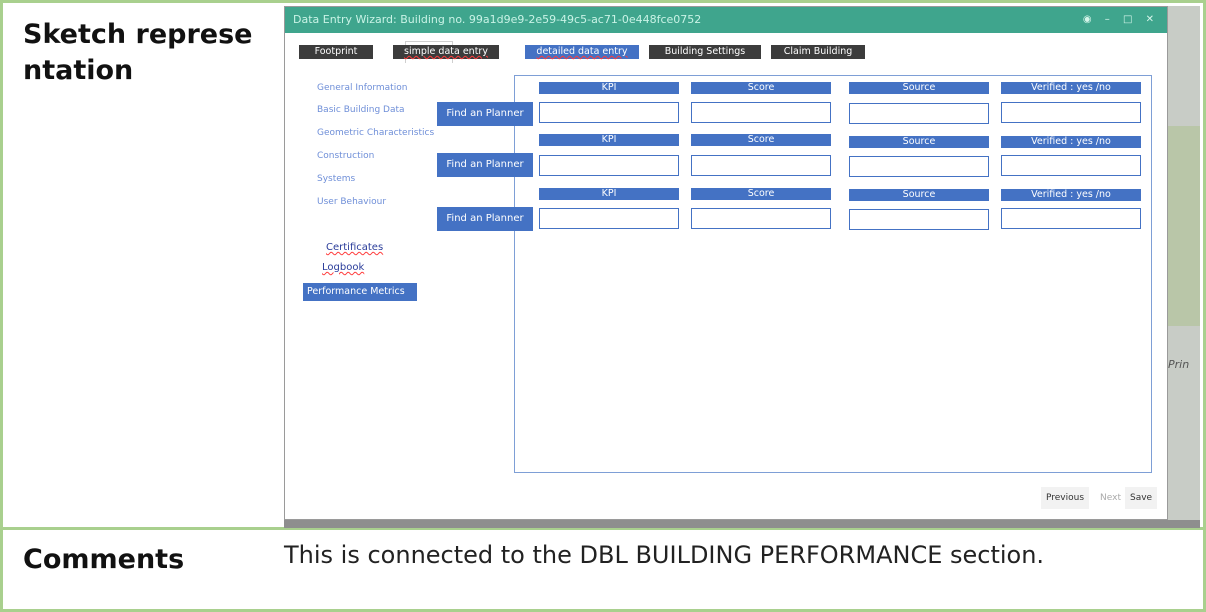 The image size is (1206, 612). Describe the element at coordinates (345, 156) in the screenshot. I see `nav-construction: Construction` at that location.